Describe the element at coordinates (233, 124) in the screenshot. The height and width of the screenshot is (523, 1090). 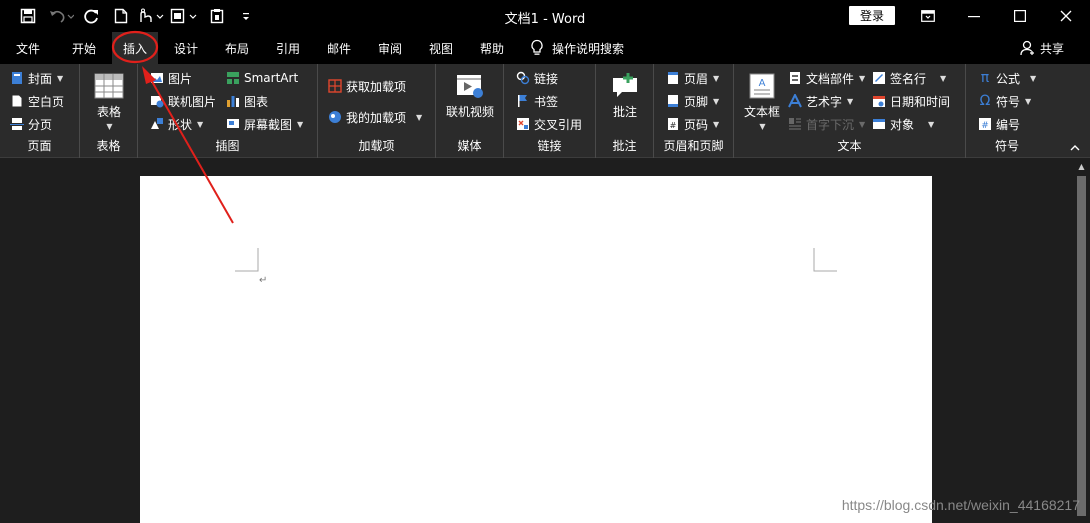
I see `screenshot-icon` at that location.